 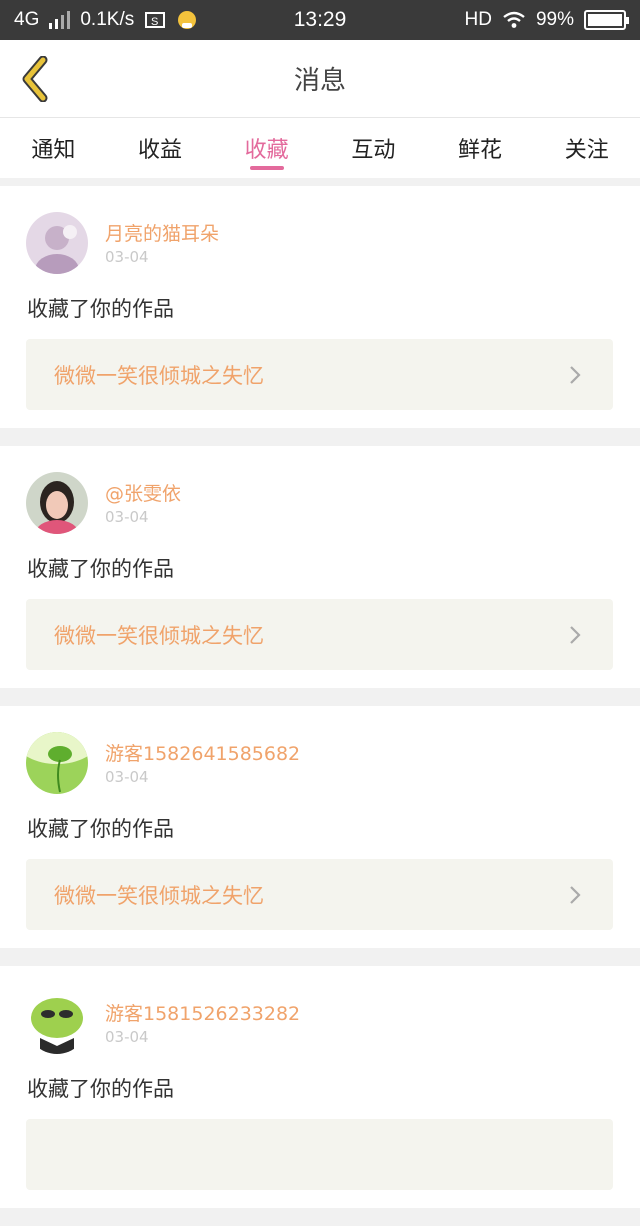 I want to click on top-nav-bar: 消息, so click(x=320, y=79).